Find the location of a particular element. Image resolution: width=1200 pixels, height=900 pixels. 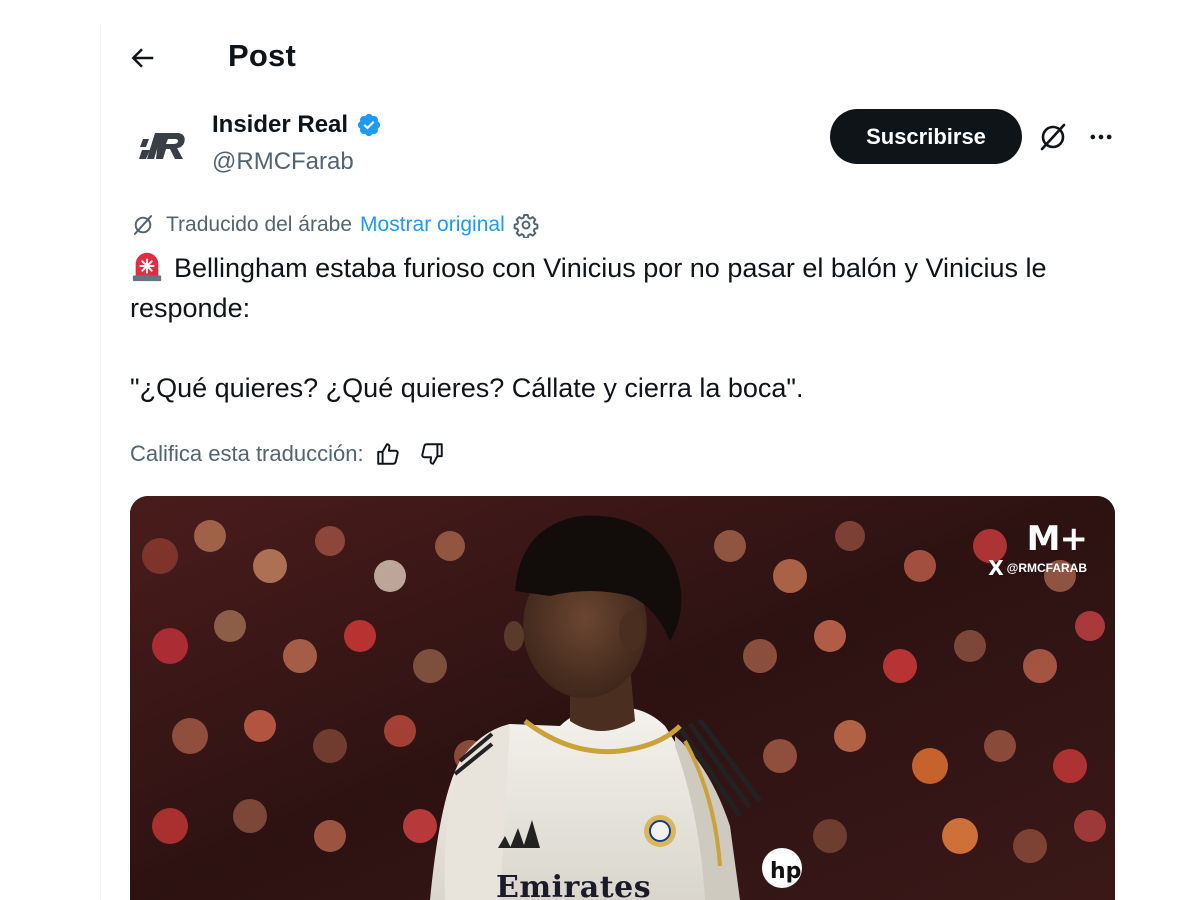

gear-icon is located at coordinates (526, 225).